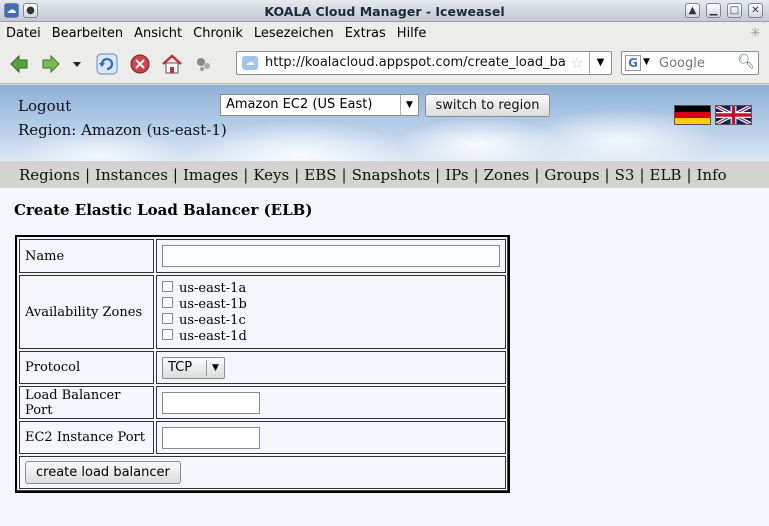 This screenshot has width=769, height=526. I want to click on reload-icon, so click(107, 64).